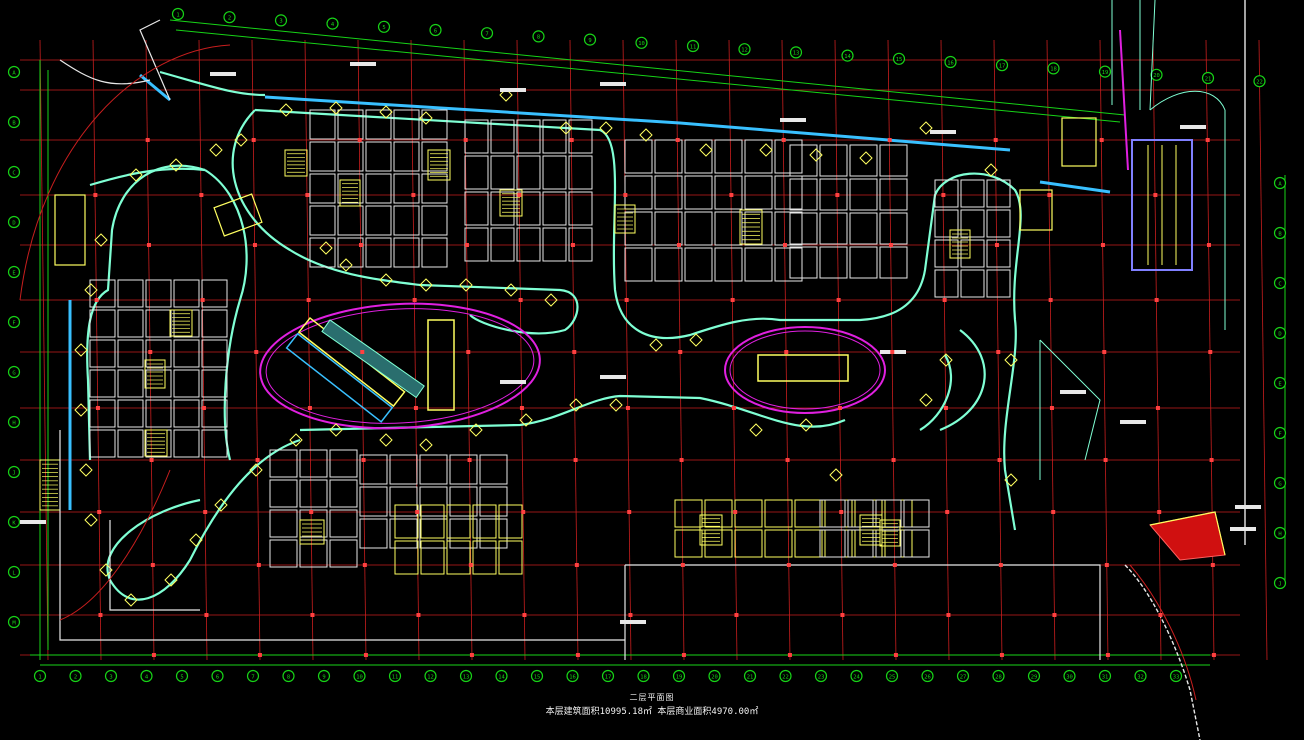  What do you see at coordinates (856, 676) in the screenshot?
I see `axis-bubble: 24` at bounding box center [856, 676].